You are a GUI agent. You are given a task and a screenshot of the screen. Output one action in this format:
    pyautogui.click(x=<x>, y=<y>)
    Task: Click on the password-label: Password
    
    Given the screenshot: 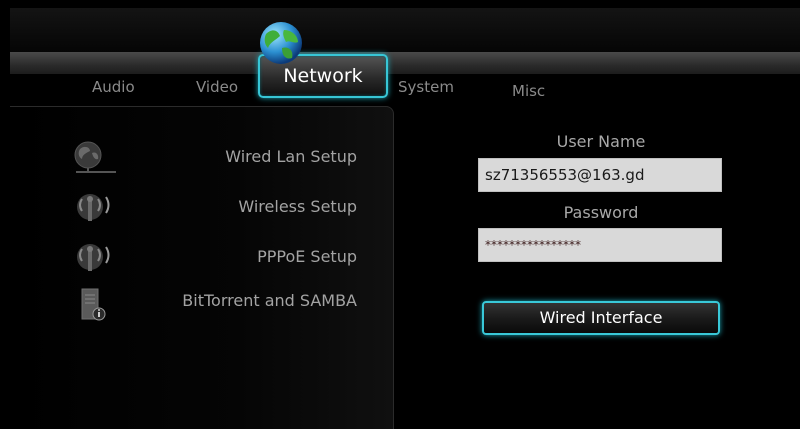 What is the action you would take?
    pyautogui.click(x=601, y=212)
    